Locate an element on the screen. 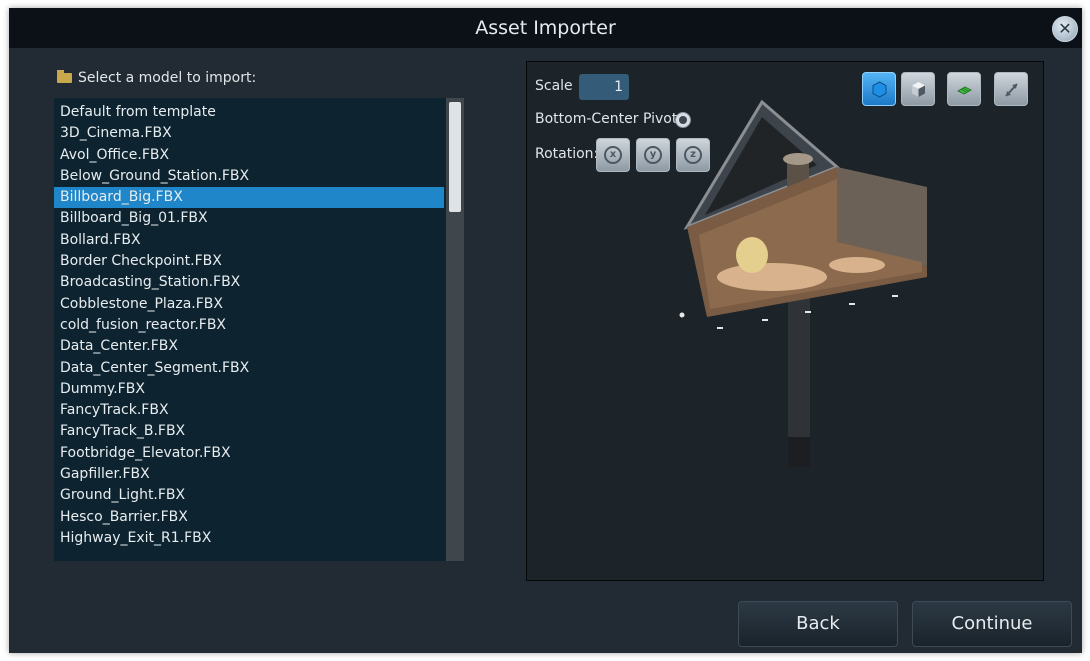 The image size is (1090, 661). model-list-item: Ground_Light.FBX is located at coordinates (249, 495).